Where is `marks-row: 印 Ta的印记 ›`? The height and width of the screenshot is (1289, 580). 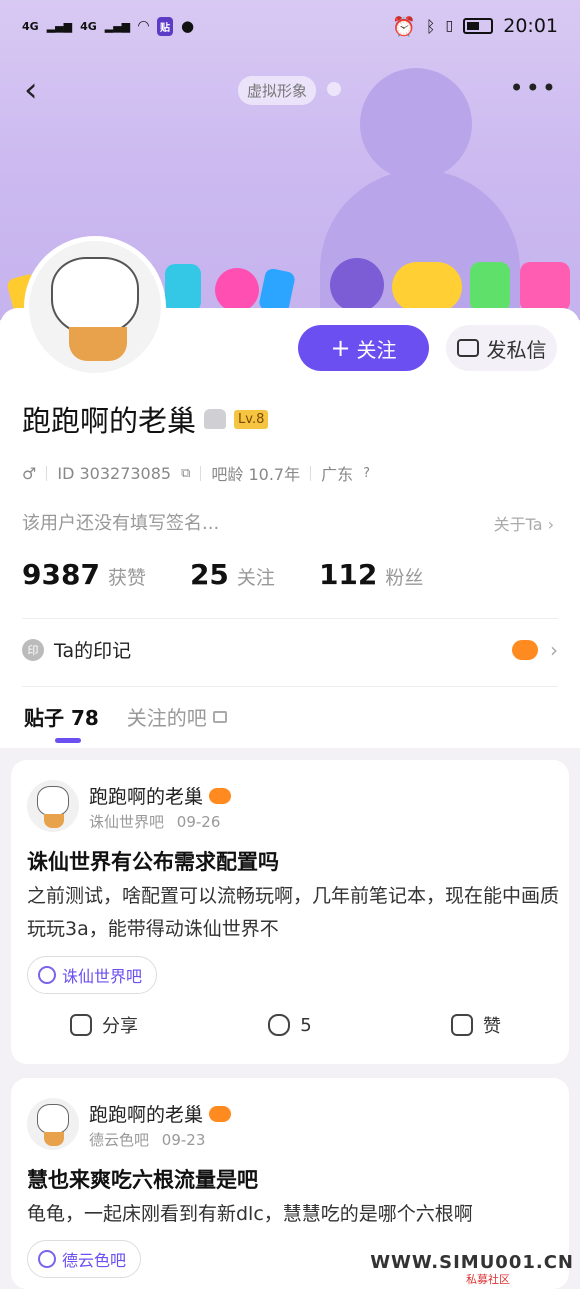
marks-row: 印 Ta的印记 › is located at coordinates (290, 649).